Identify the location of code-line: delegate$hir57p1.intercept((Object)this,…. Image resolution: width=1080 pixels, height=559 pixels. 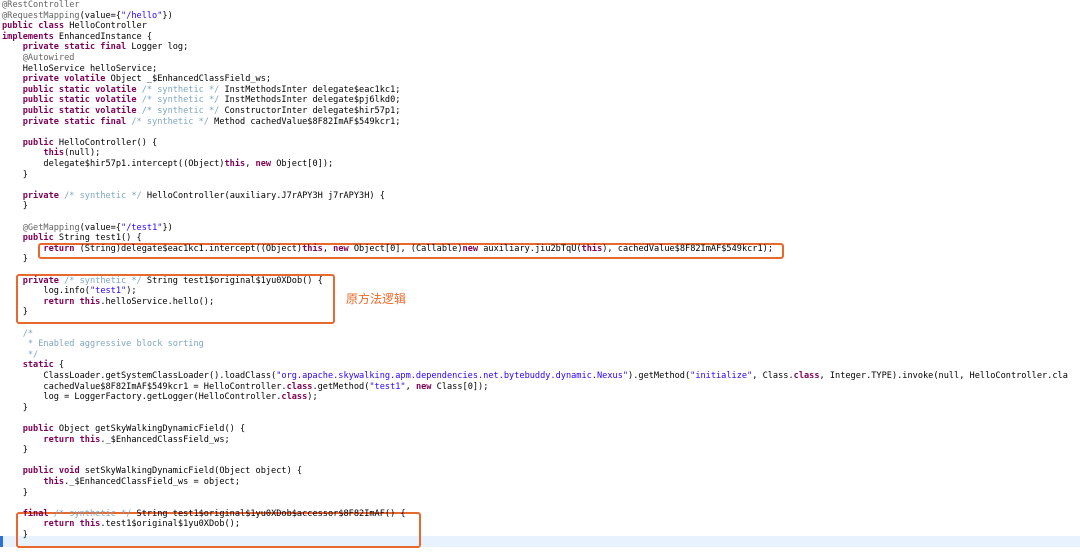
(167, 164).